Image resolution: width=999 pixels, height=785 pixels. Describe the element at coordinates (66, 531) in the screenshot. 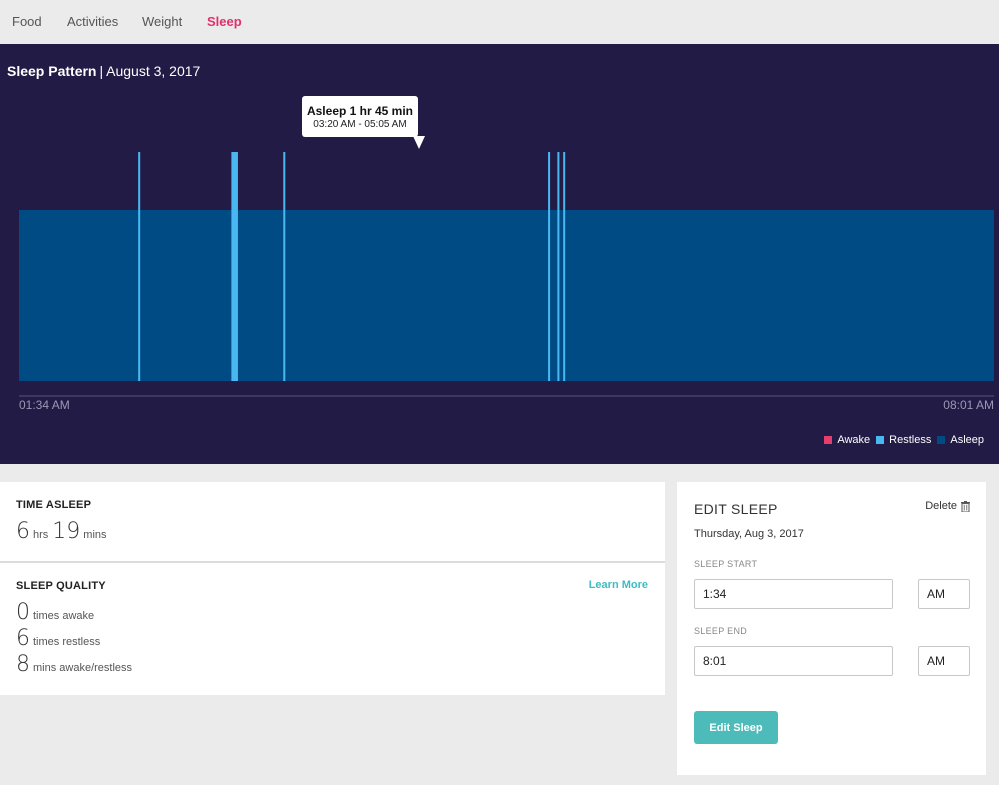

I see `minutes-value: 19` at that location.